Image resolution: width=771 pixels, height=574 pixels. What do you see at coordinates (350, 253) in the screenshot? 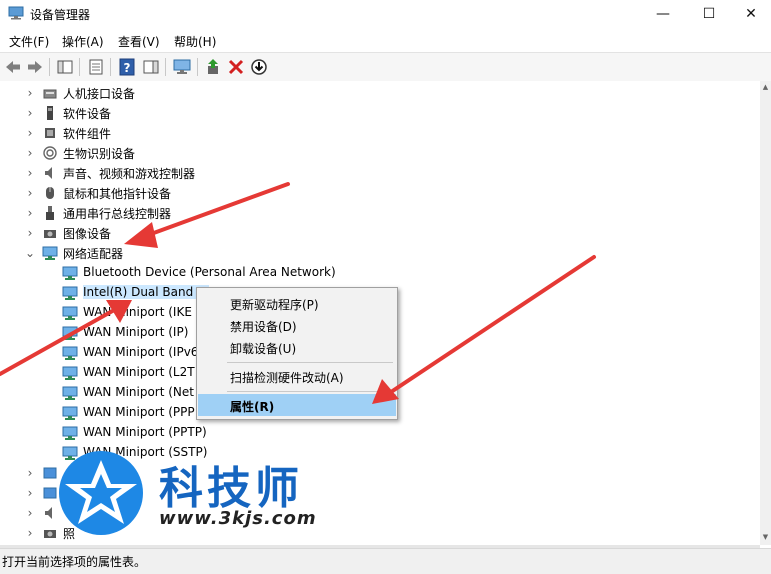
I see `device-category-row: ⌄ 网络适配器` at bounding box center [350, 253].